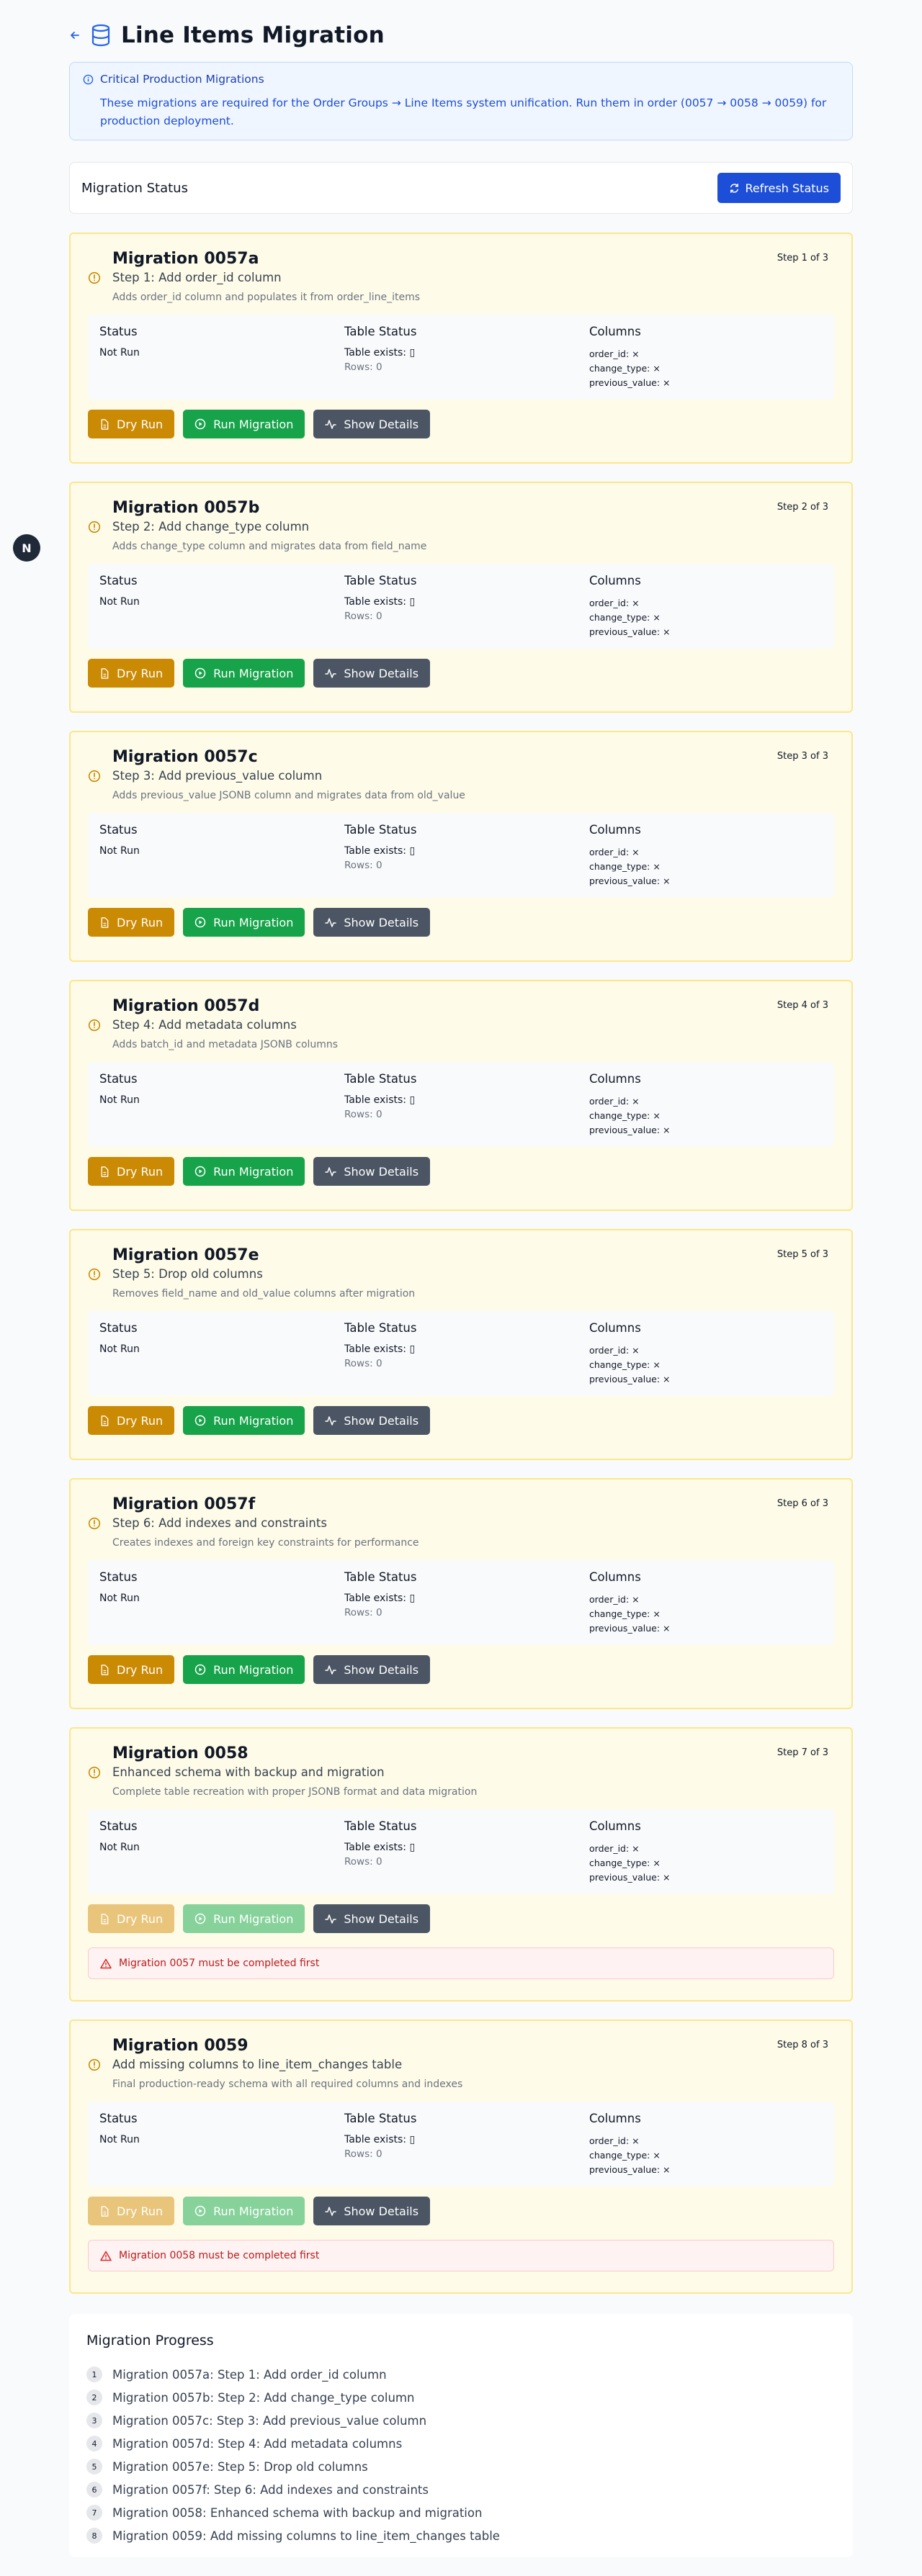 The width and height of the screenshot is (922, 2576). Describe the element at coordinates (94, 2397) in the screenshot. I see `progress-step-number: 2` at that location.